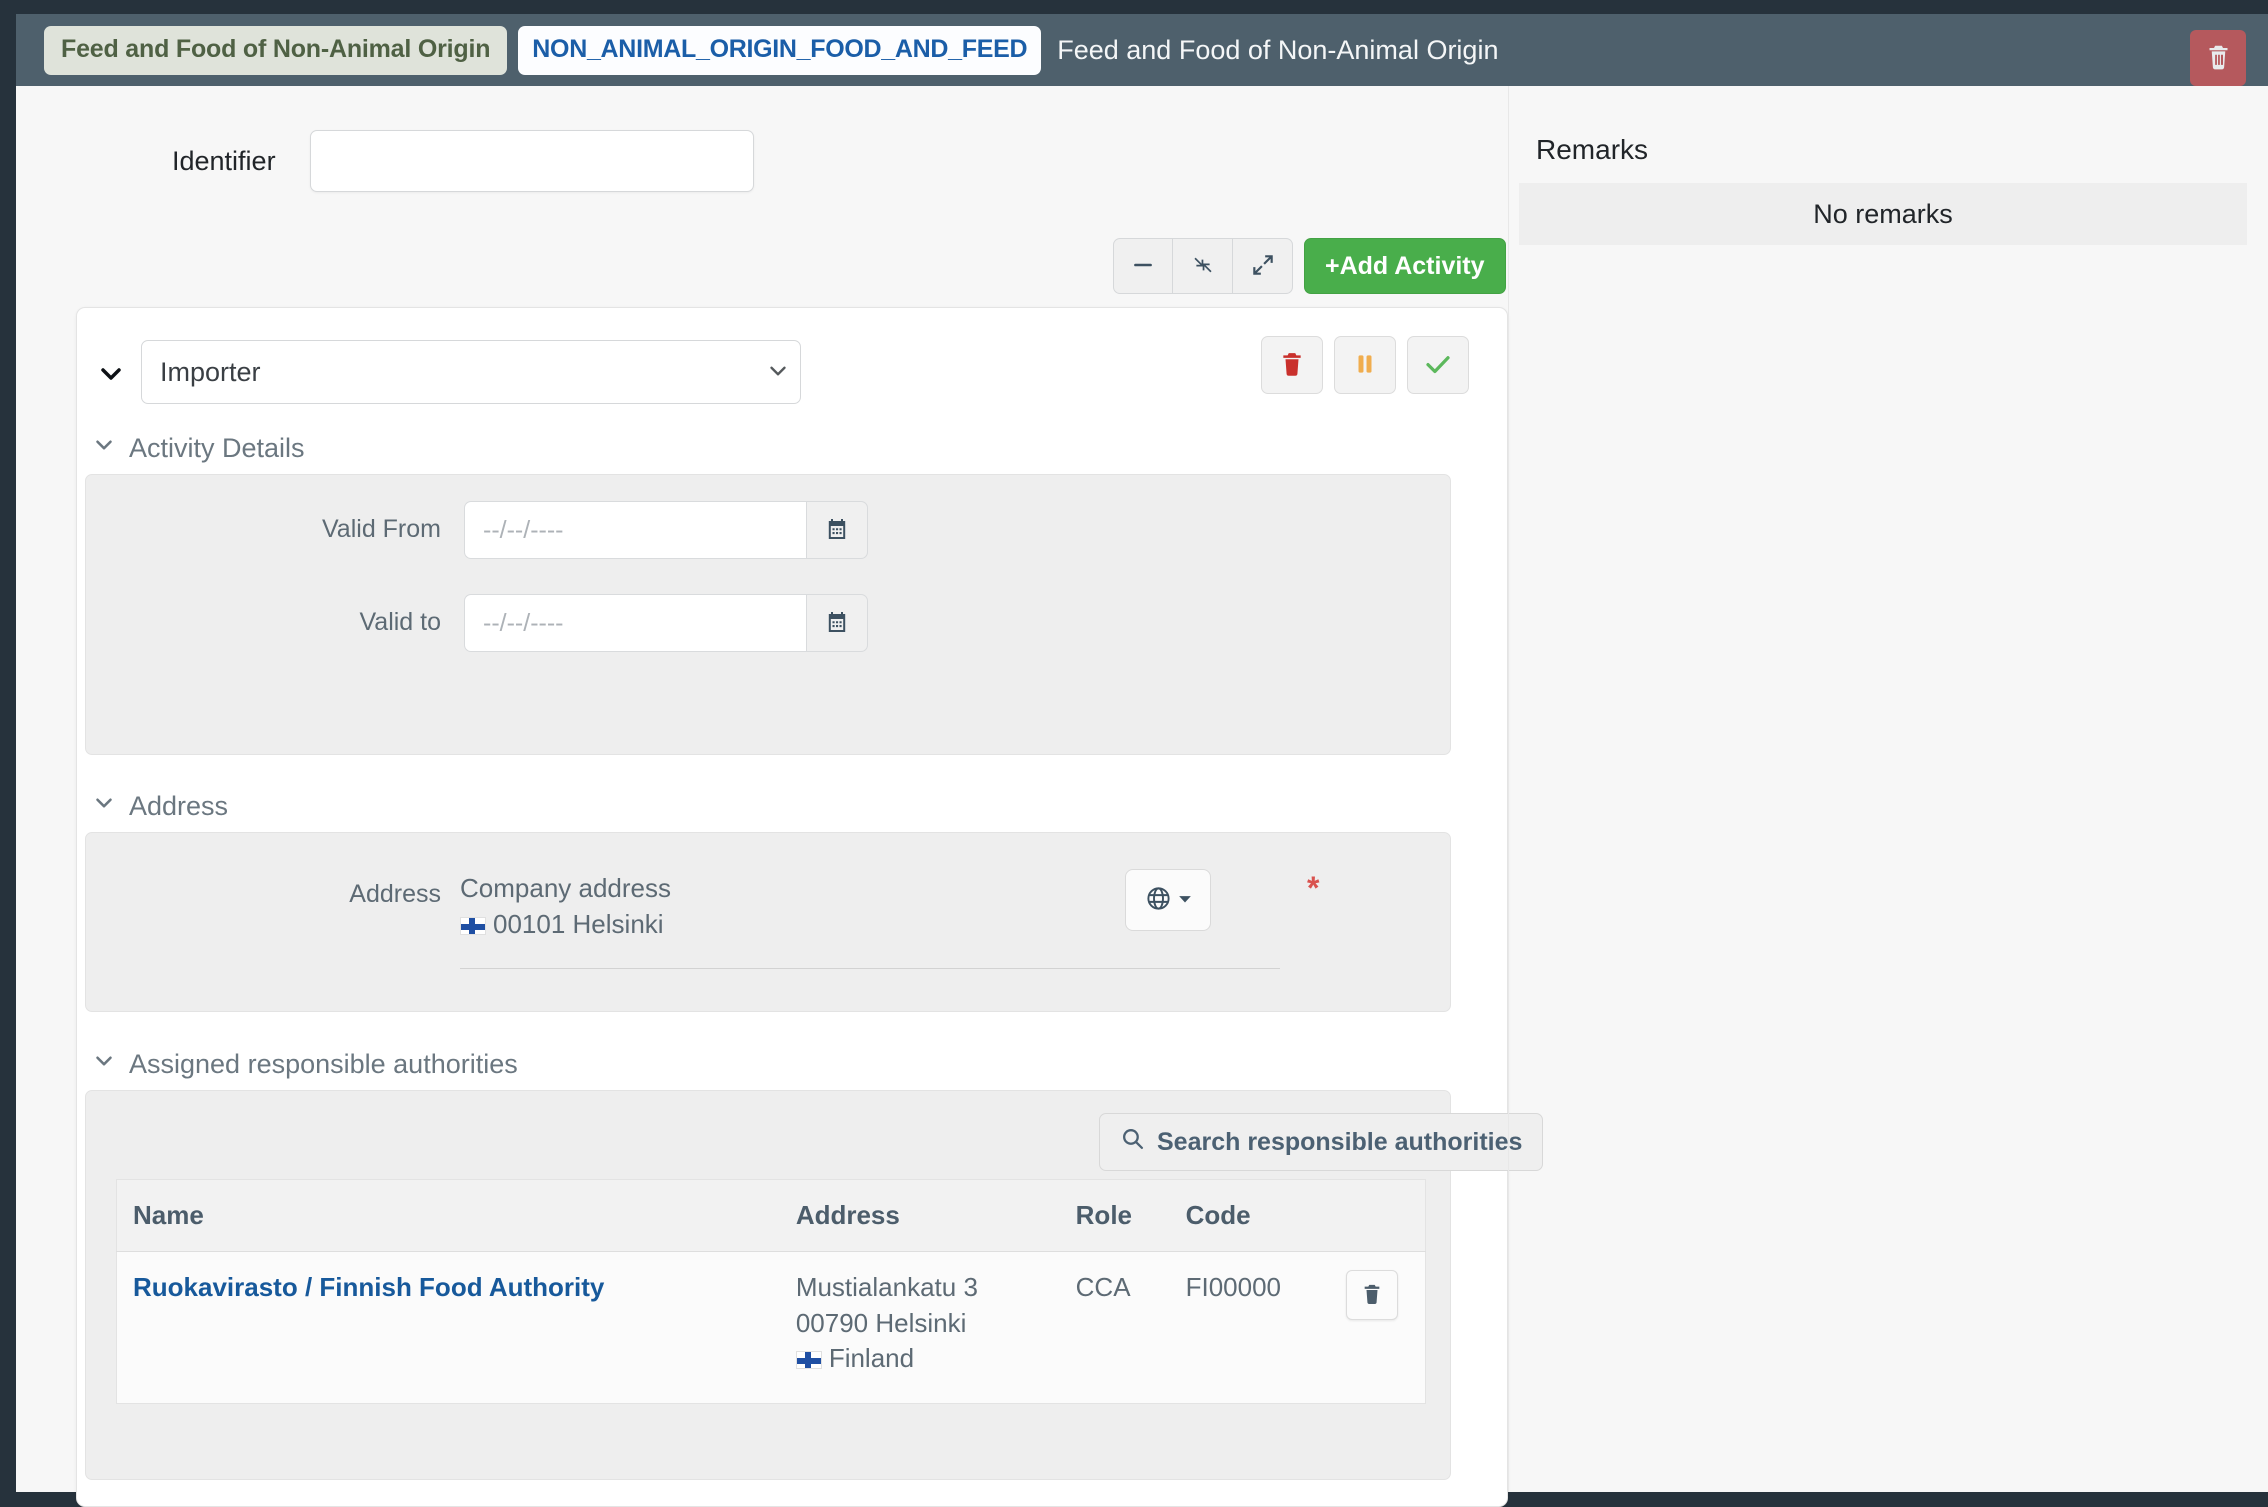 This screenshot has width=2268, height=1507. I want to click on pause-icon, so click(1365, 365).